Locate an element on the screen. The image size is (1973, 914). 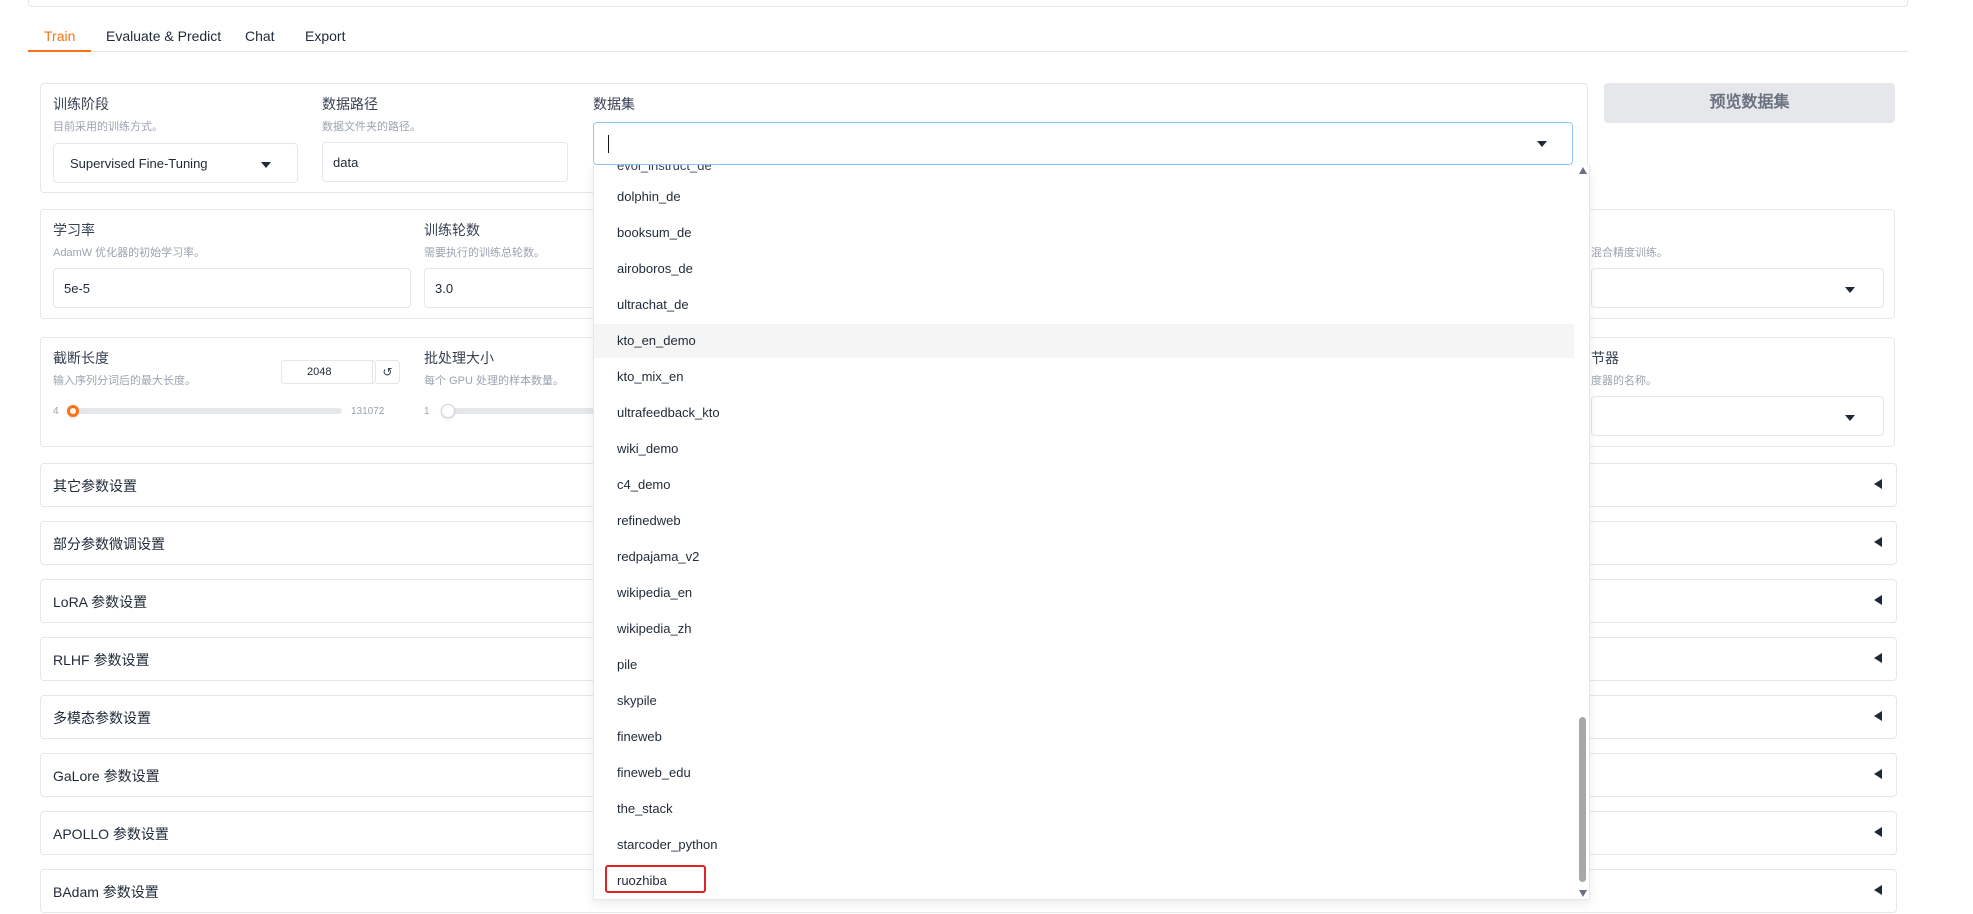
dataset-option: starcoder_python is located at coordinates (667, 844).